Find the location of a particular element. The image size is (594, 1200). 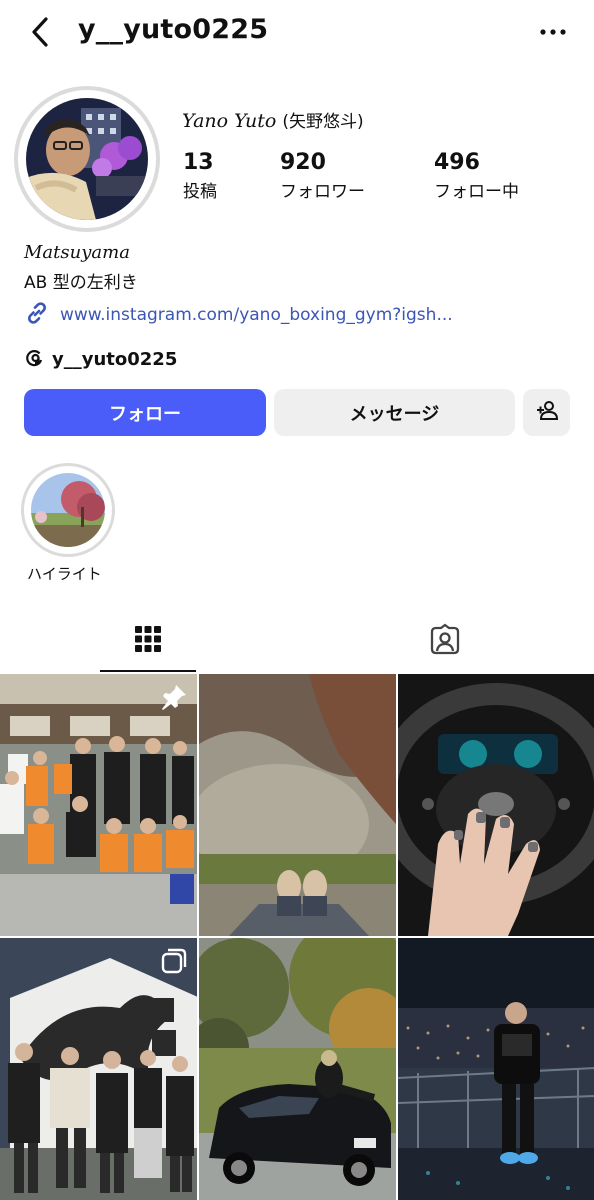

suggest-people-button is located at coordinates (546, 412).